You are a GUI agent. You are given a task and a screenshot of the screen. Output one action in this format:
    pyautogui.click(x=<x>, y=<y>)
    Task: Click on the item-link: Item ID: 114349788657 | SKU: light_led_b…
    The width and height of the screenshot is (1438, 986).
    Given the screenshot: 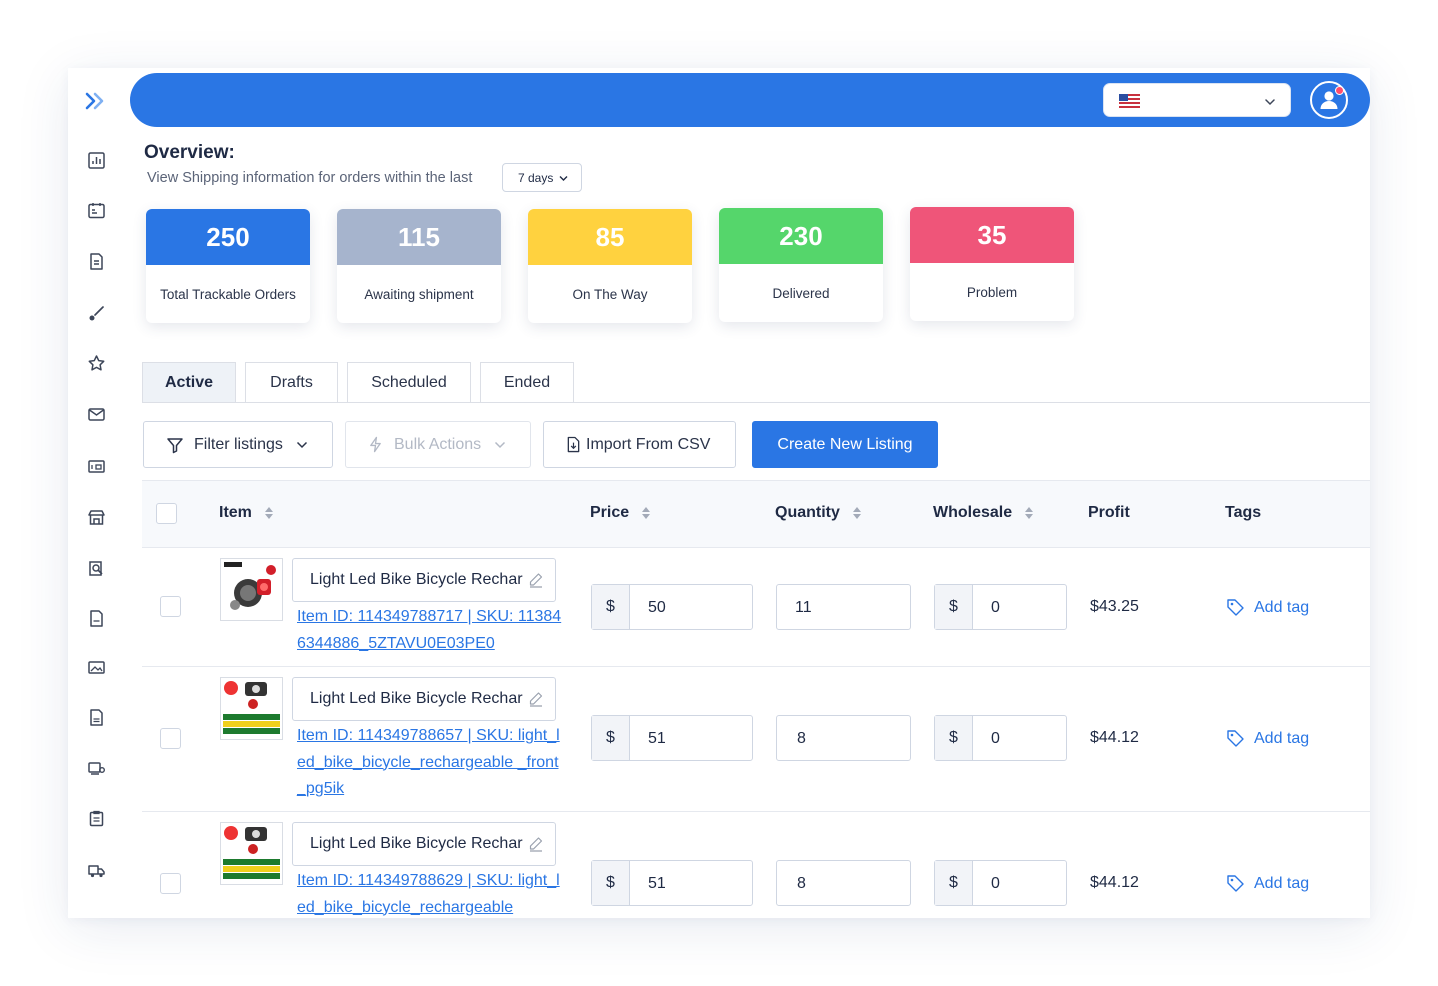 What is the action you would take?
    pyautogui.click(x=429, y=763)
    